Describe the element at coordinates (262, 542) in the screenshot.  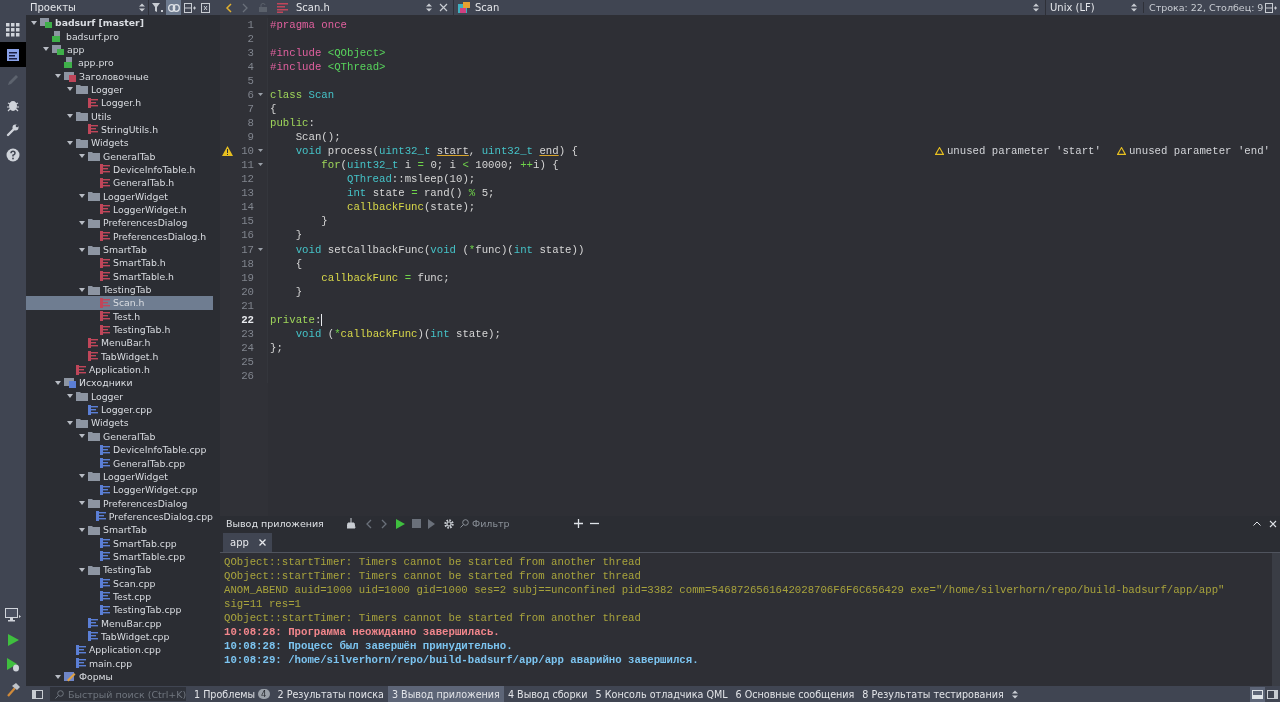
I see `close-icon` at that location.